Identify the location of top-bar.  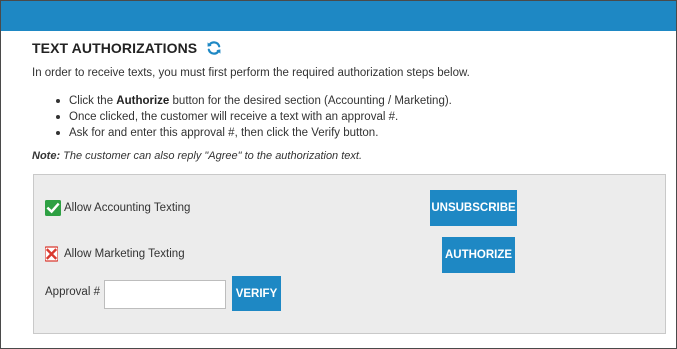
(338, 16).